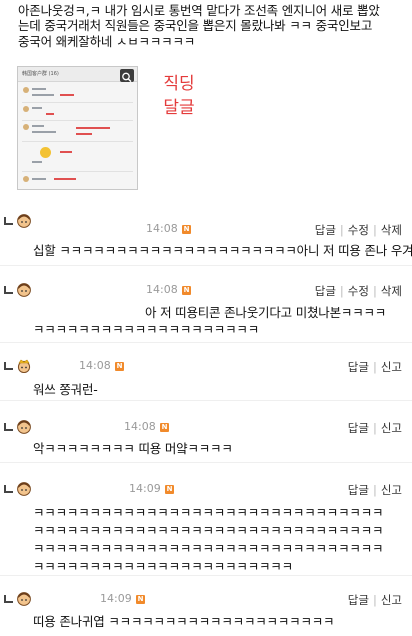 This screenshot has width=412, height=636. Describe the element at coordinates (199, 10) in the screenshot. I see `post-line: 아존나웃겅ㅋ,ㅋ 내가 임시로 통번역 맡다가 조선족 엔지니어 새로 뽑았` at that location.